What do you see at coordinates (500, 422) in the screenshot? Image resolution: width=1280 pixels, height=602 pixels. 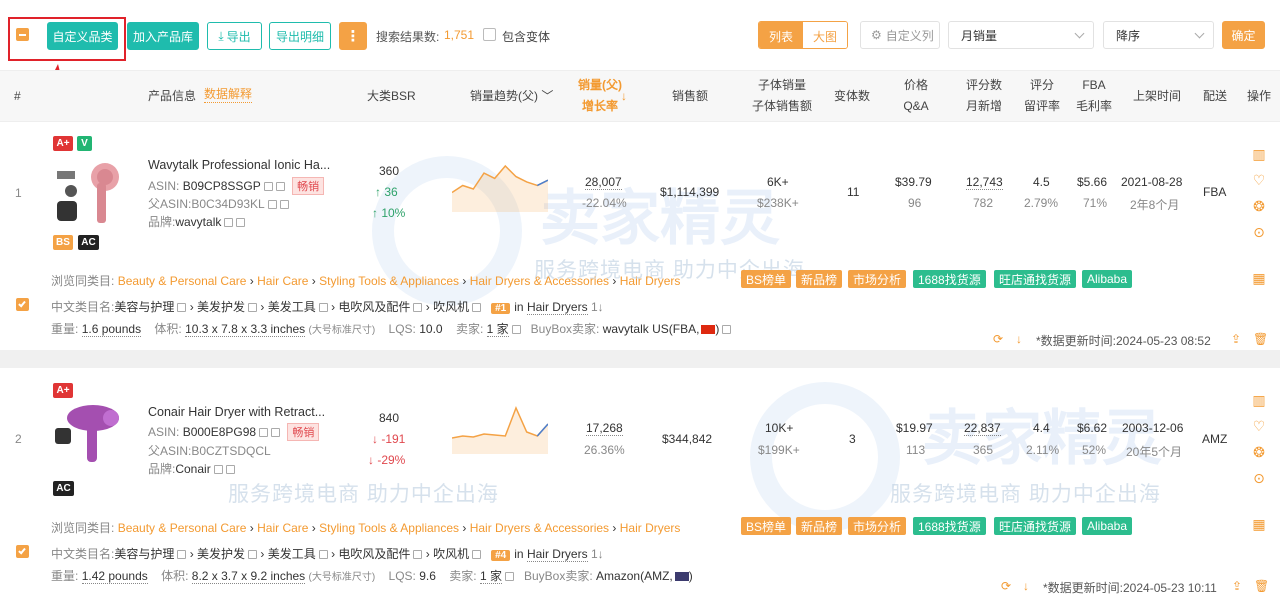 I see `trend-line` at bounding box center [500, 422].